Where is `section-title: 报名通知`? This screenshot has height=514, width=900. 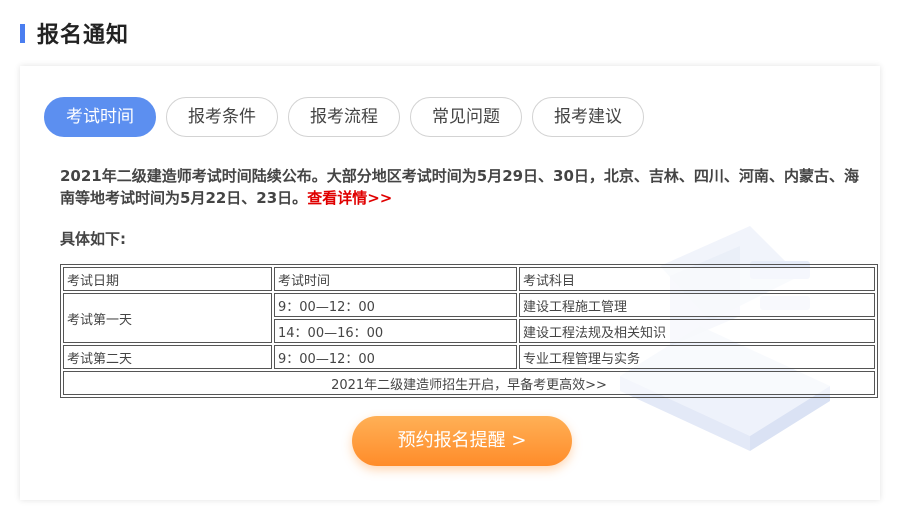 section-title: 报名通知 is located at coordinates (83, 35).